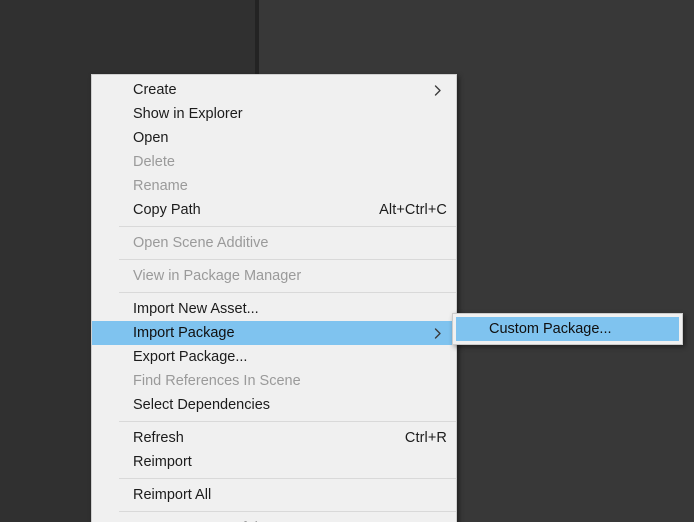  I want to click on menu-item-label: Import Package, so click(184, 333).